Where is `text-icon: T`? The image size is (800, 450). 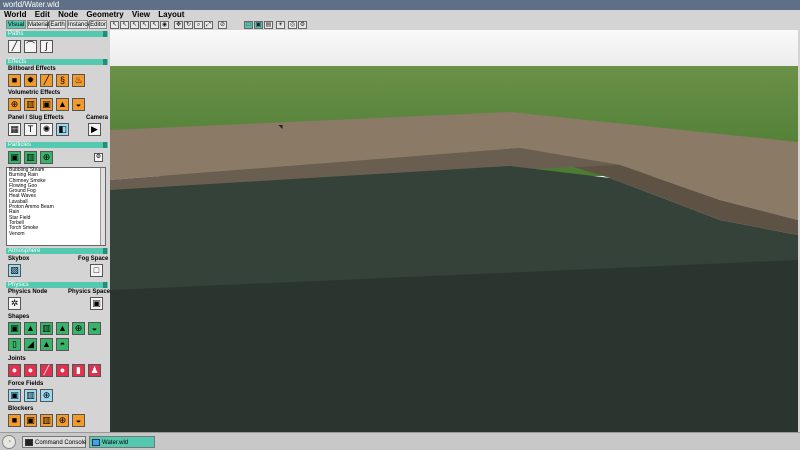
text-icon: T is located at coordinates (30, 129).